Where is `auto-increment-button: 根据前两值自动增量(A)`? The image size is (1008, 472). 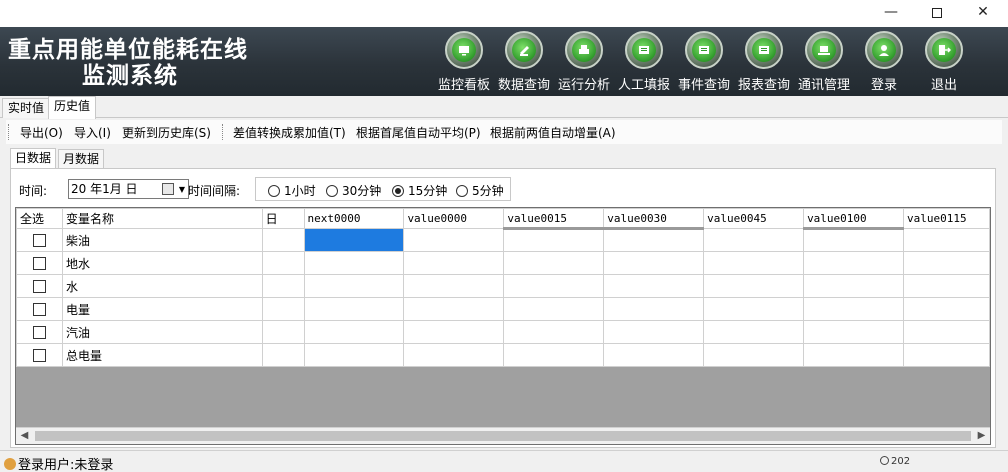
auto-increment-button: 根据前两值自动增量(A) is located at coordinates (553, 132).